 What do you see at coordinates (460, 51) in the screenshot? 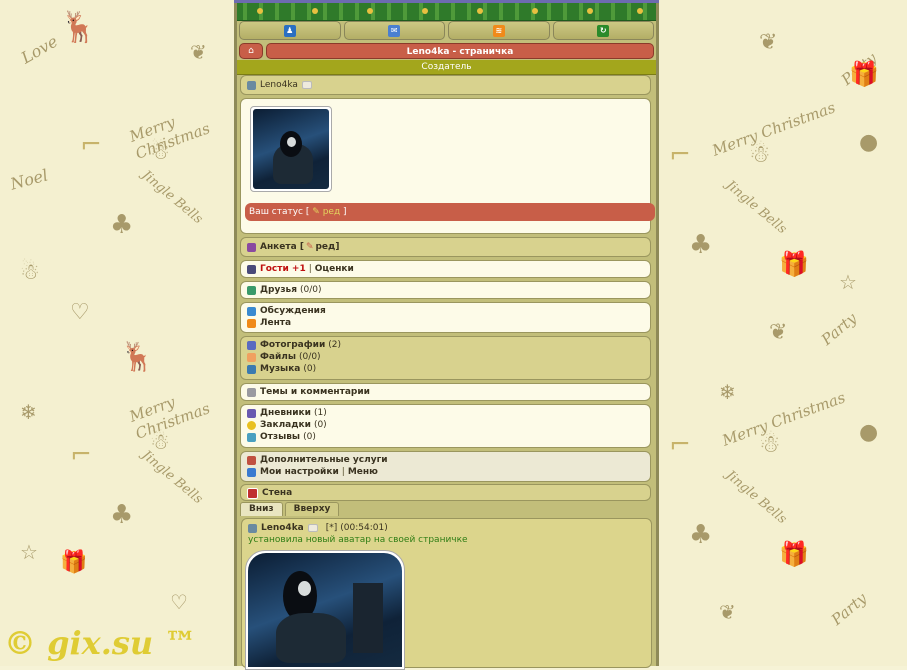
I see `page-title: Leno4ka - страничка` at bounding box center [460, 51].